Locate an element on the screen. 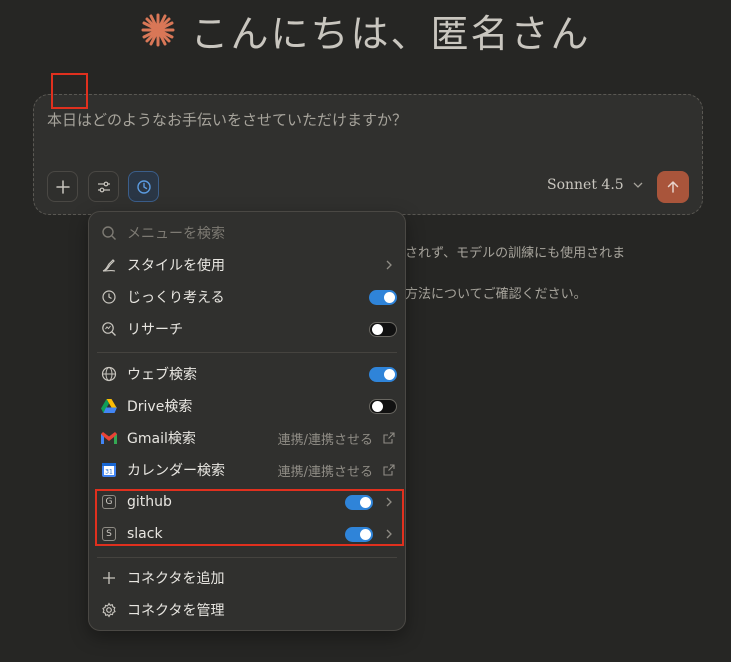  model-name: Sonnet 4.5 is located at coordinates (585, 185).